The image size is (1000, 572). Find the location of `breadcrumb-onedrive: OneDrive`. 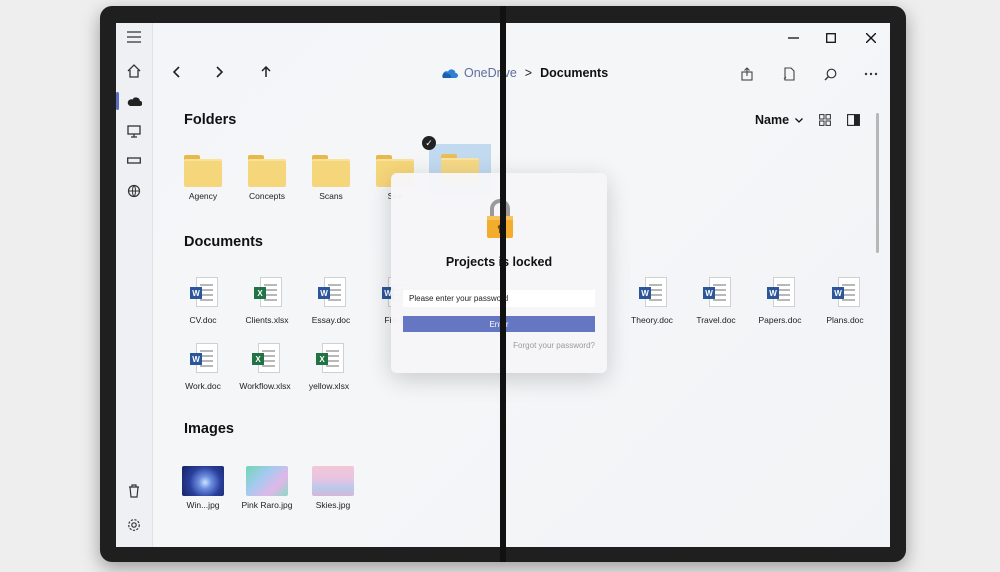

breadcrumb-onedrive: OneDrive is located at coordinates (490, 73).